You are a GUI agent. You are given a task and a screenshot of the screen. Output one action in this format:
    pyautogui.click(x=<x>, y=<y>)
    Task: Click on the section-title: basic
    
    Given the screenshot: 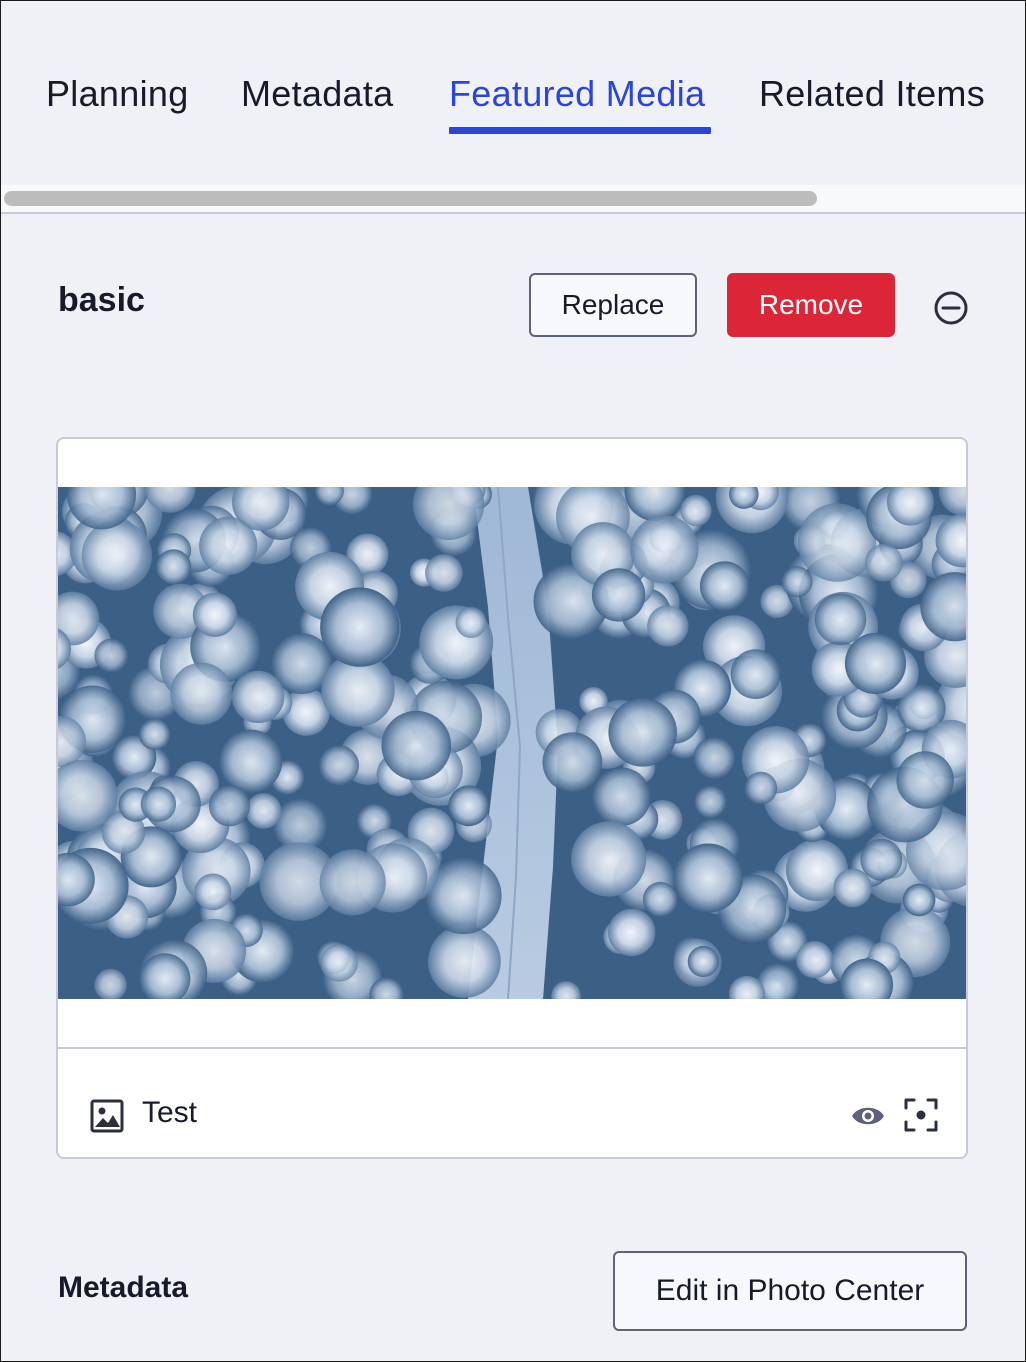 What is the action you would take?
    pyautogui.click(x=101, y=300)
    